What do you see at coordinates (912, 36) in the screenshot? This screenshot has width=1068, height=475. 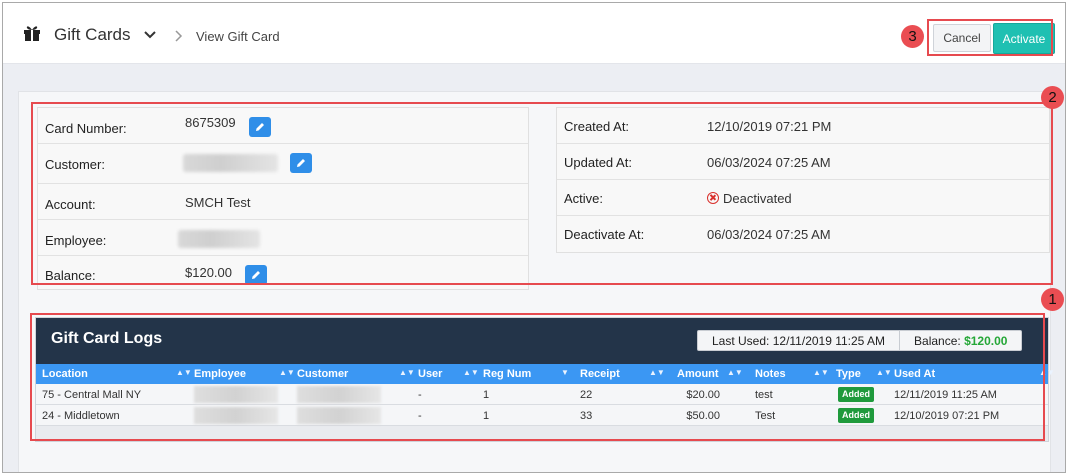 I see `annotation-number-3: 3` at bounding box center [912, 36].